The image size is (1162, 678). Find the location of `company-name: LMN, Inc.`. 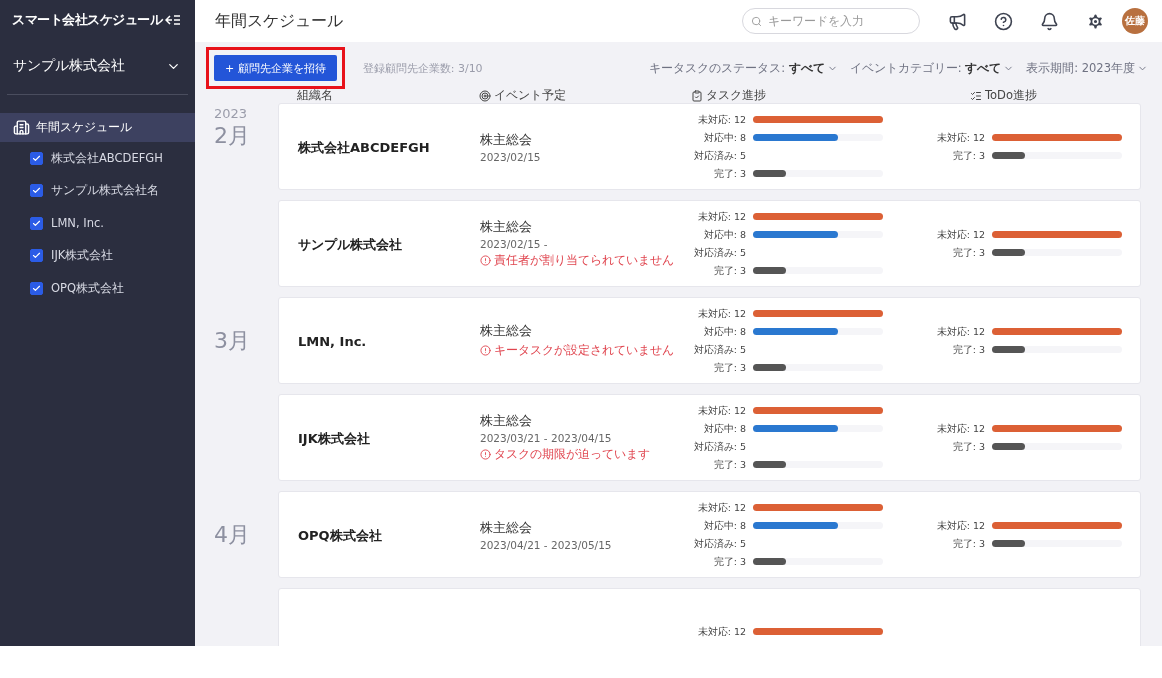

company-name: LMN, Inc. is located at coordinates (77, 223).